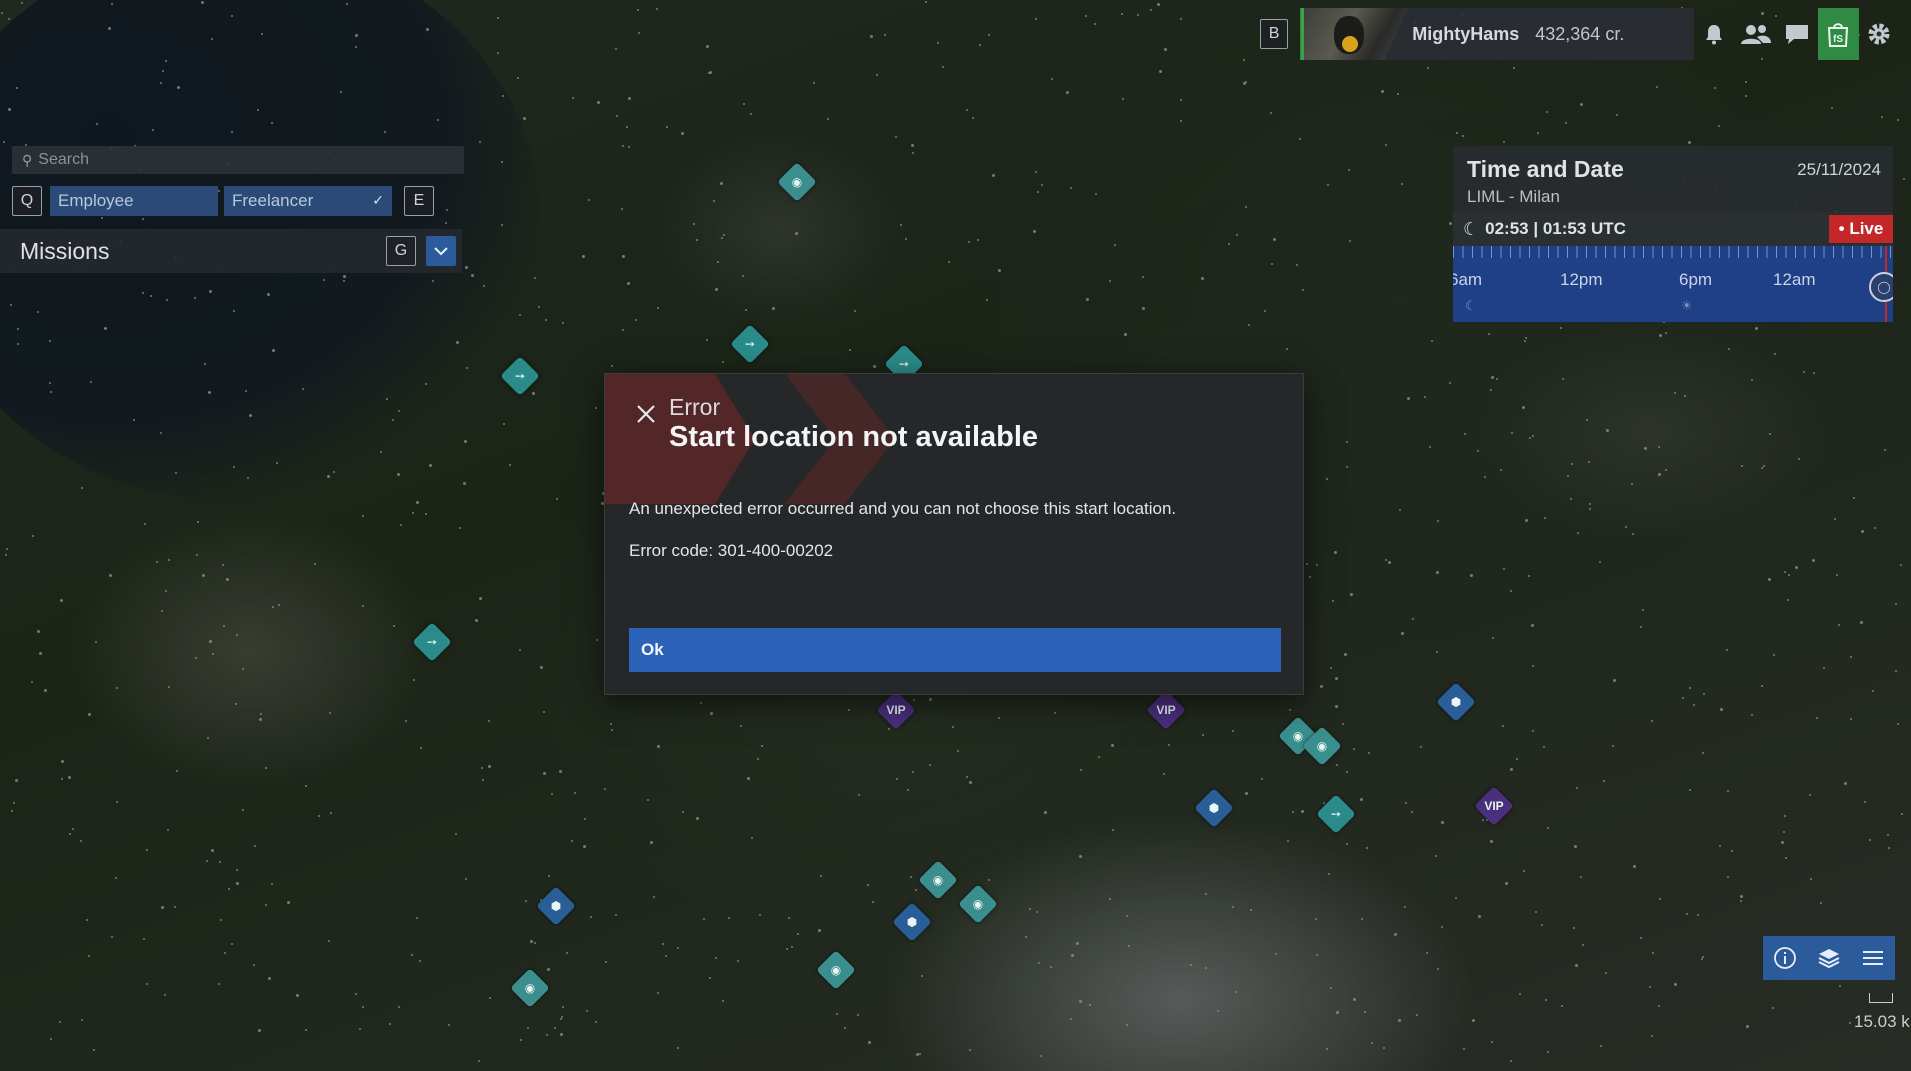 The image size is (1911, 1071). What do you see at coordinates (1839, 169) in the screenshot?
I see `current-date: 25/11/2024` at bounding box center [1839, 169].